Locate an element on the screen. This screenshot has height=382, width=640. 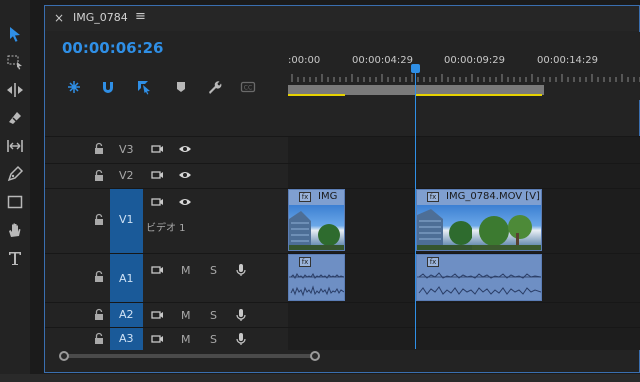
track-label: V1 is located at coordinates (126, 219).